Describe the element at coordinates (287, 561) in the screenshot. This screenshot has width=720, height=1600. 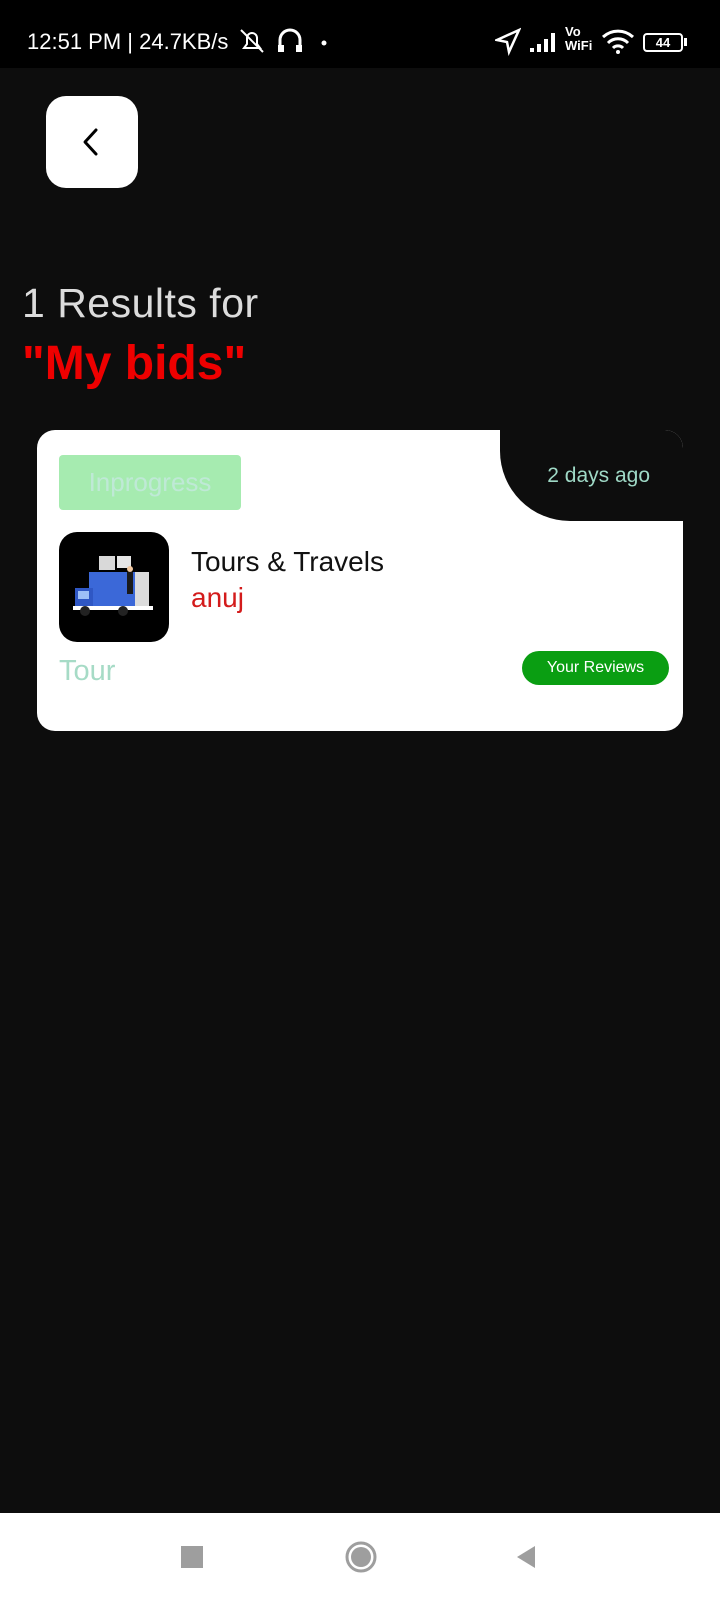
I see `service-title: Tours & Travels` at that location.